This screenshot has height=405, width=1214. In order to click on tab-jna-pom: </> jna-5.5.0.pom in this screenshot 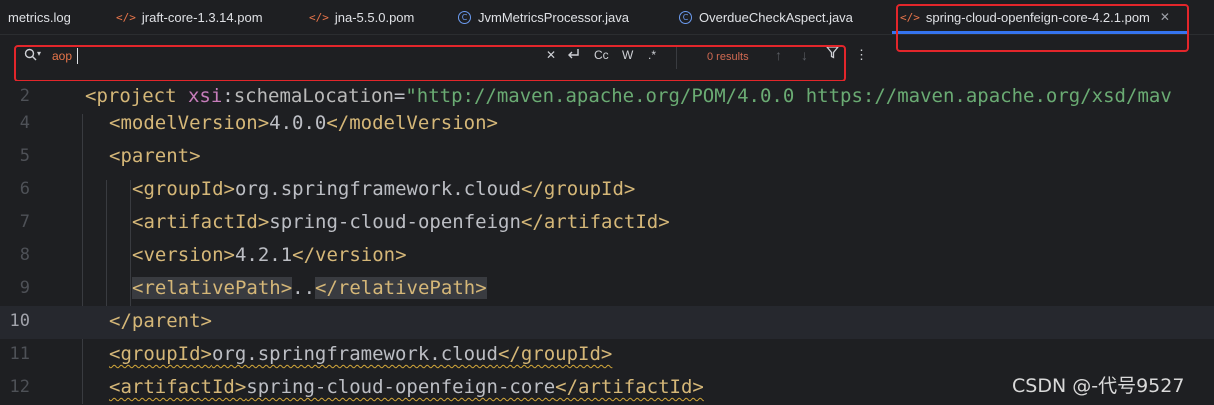, I will do `click(375, 17)`.